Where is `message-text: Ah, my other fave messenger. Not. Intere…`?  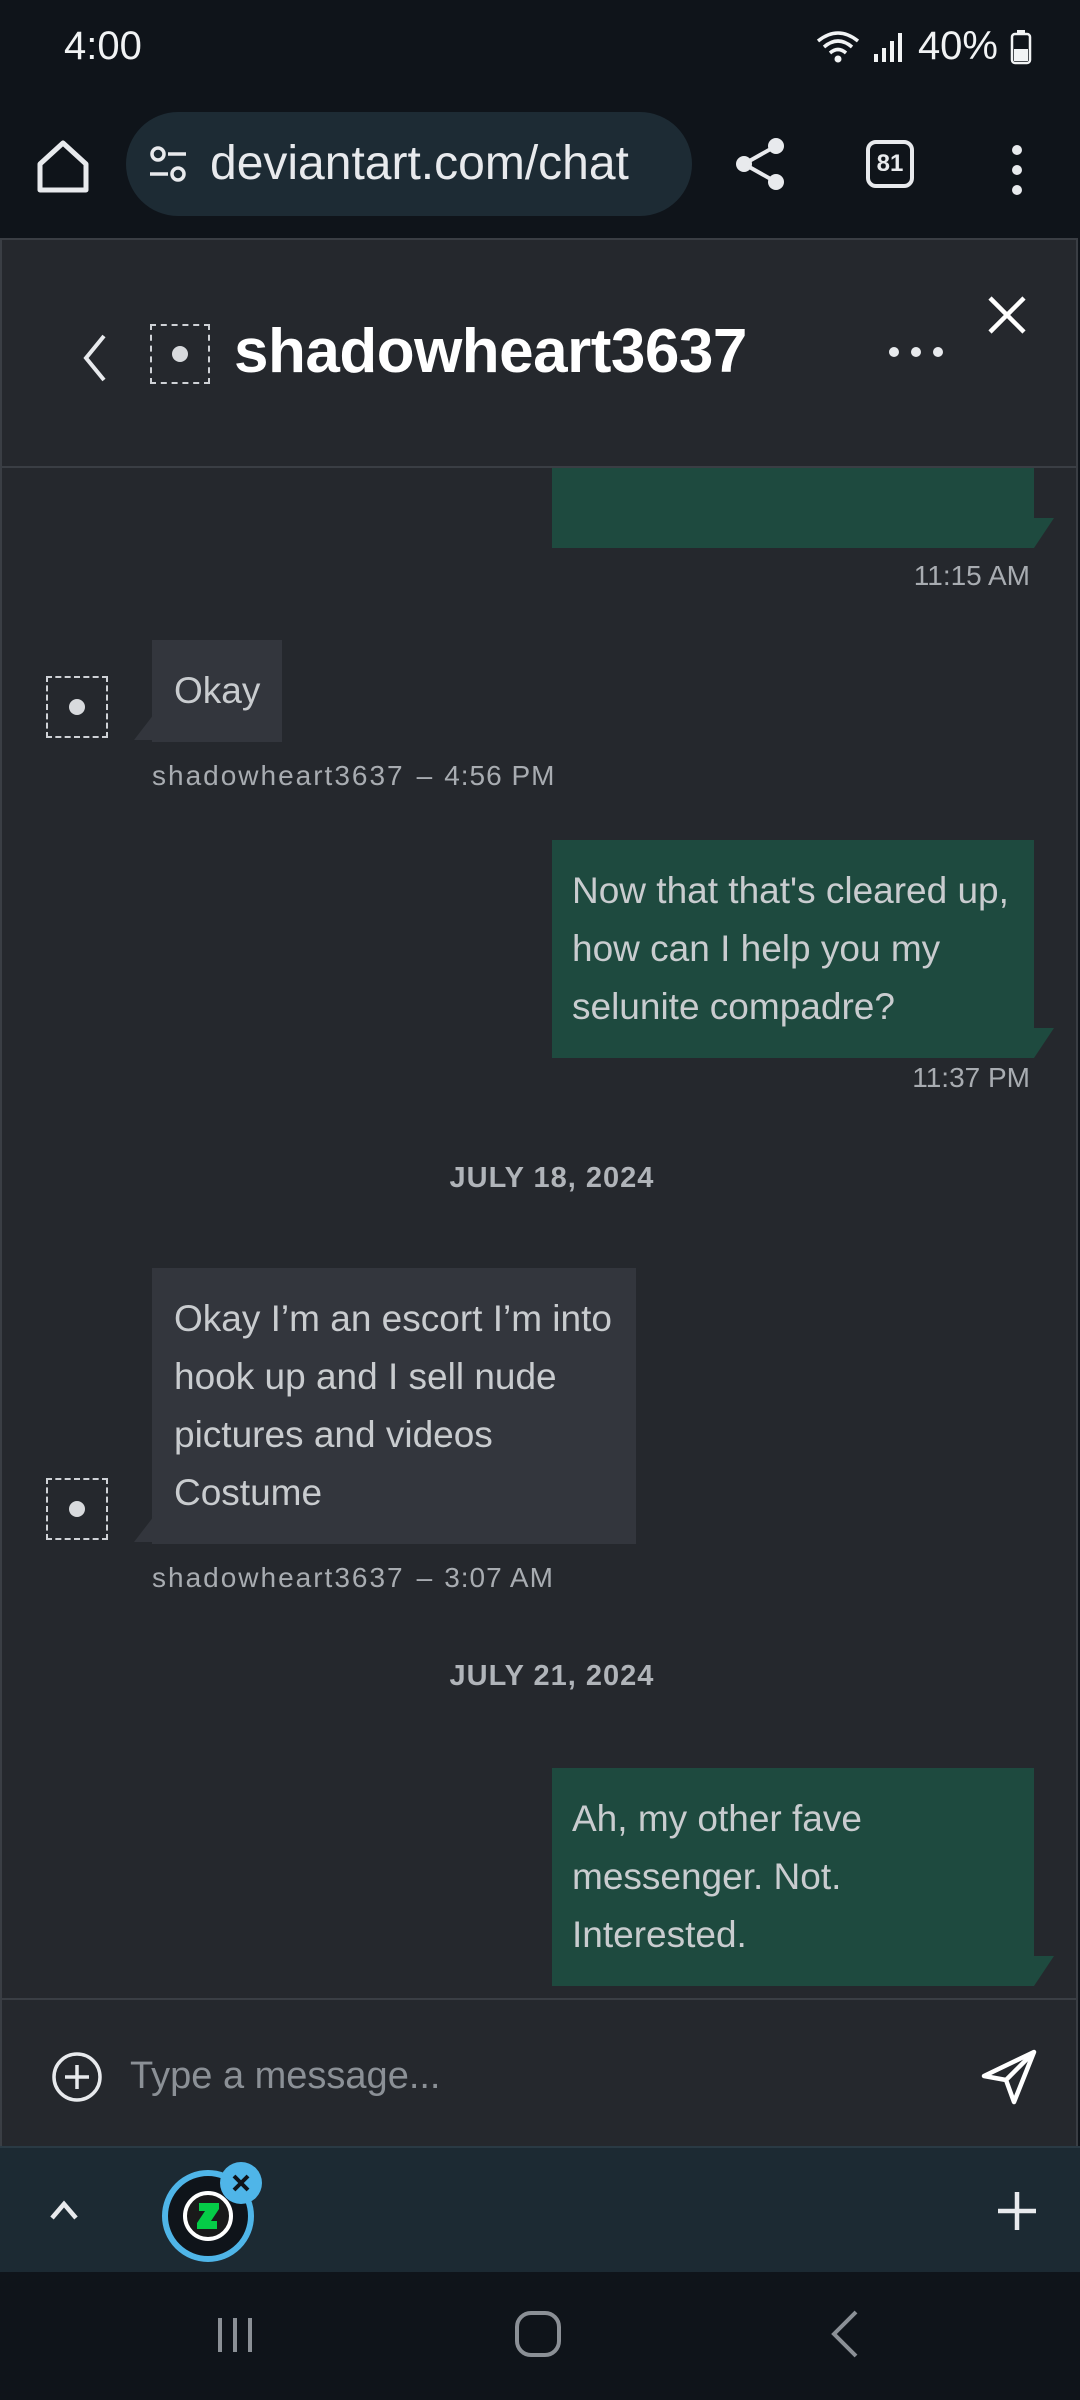 message-text: Ah, my other fave messenger. Not. Intere… is located at coordinates (717, 1876).